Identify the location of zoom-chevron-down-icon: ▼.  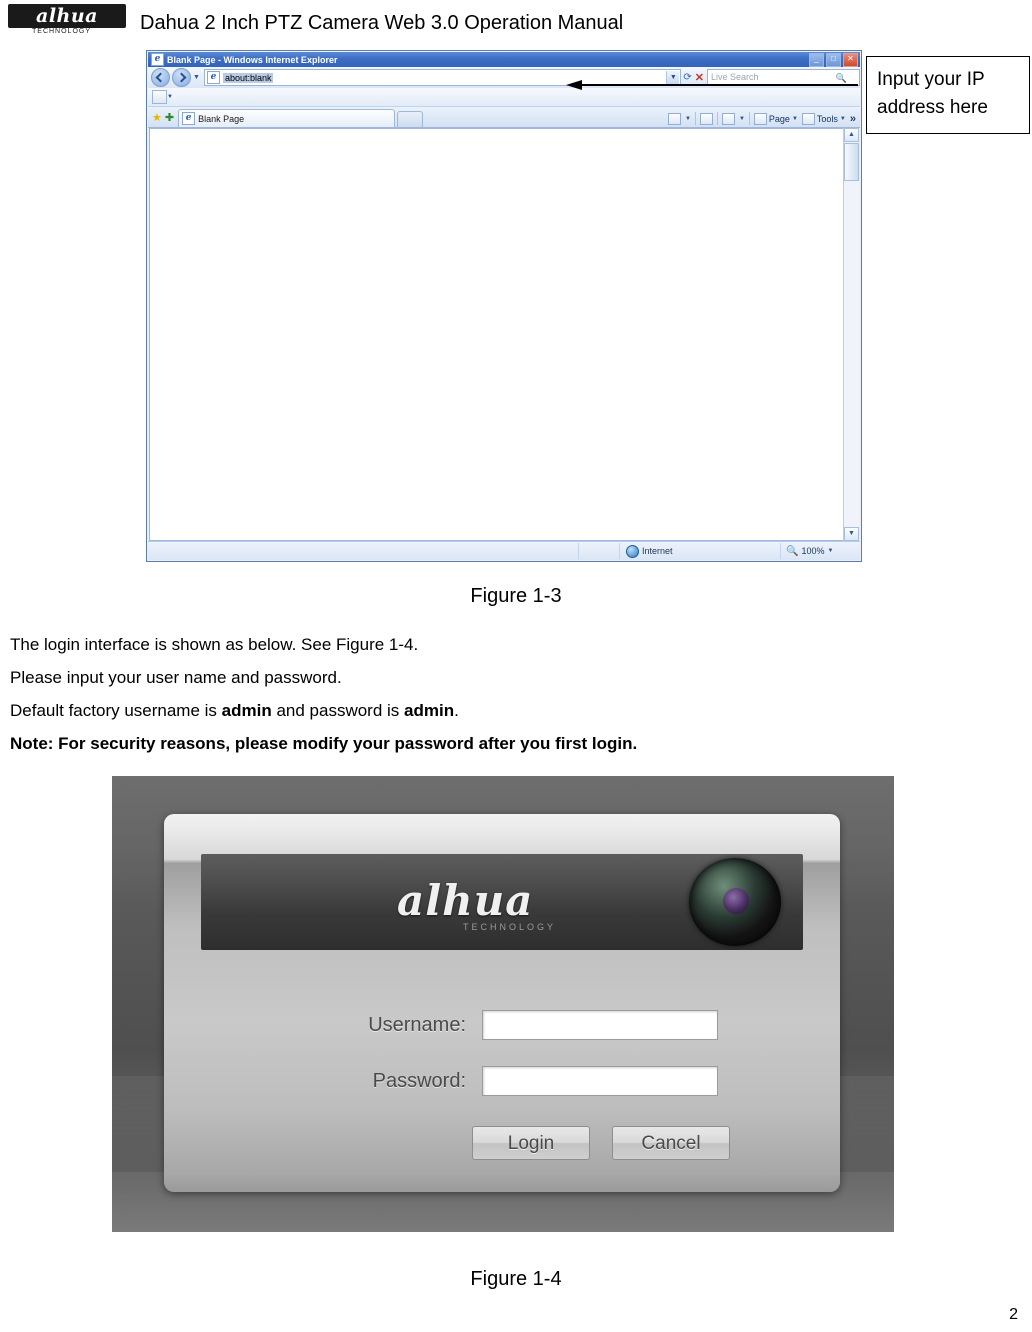
(830, 551).